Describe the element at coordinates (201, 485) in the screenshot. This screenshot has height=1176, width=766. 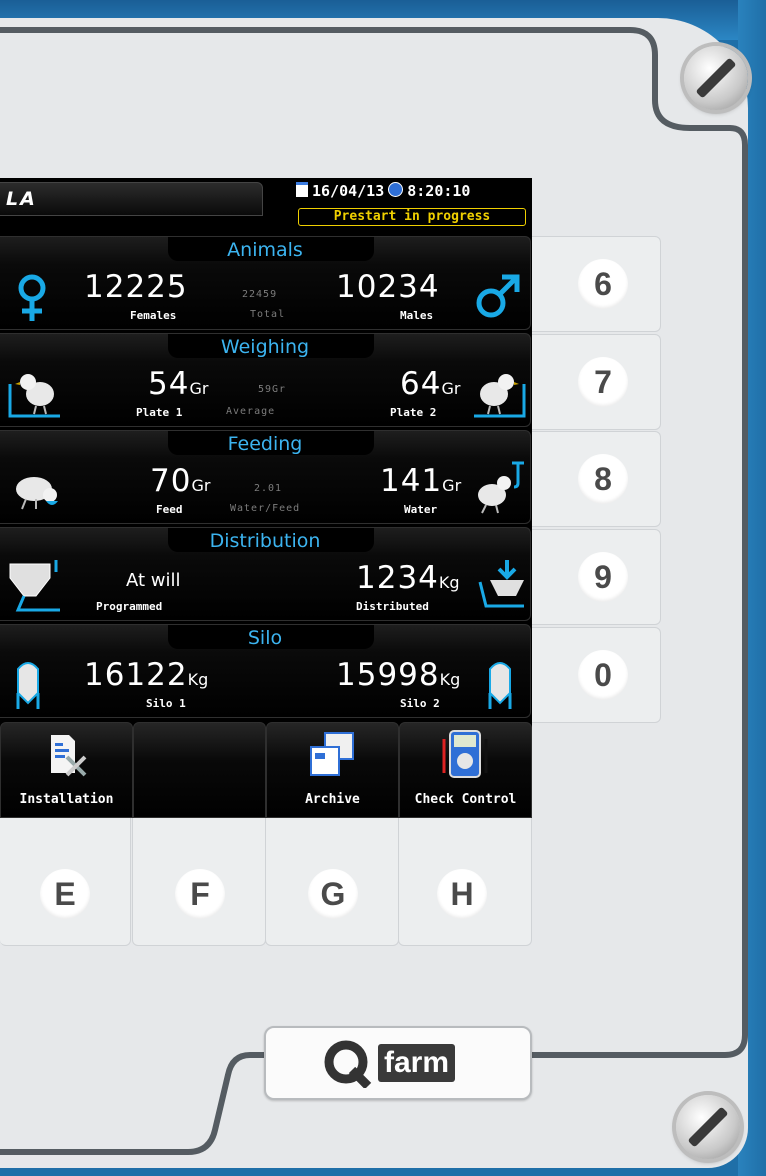
I see `feed-unit: Gr` at that location.